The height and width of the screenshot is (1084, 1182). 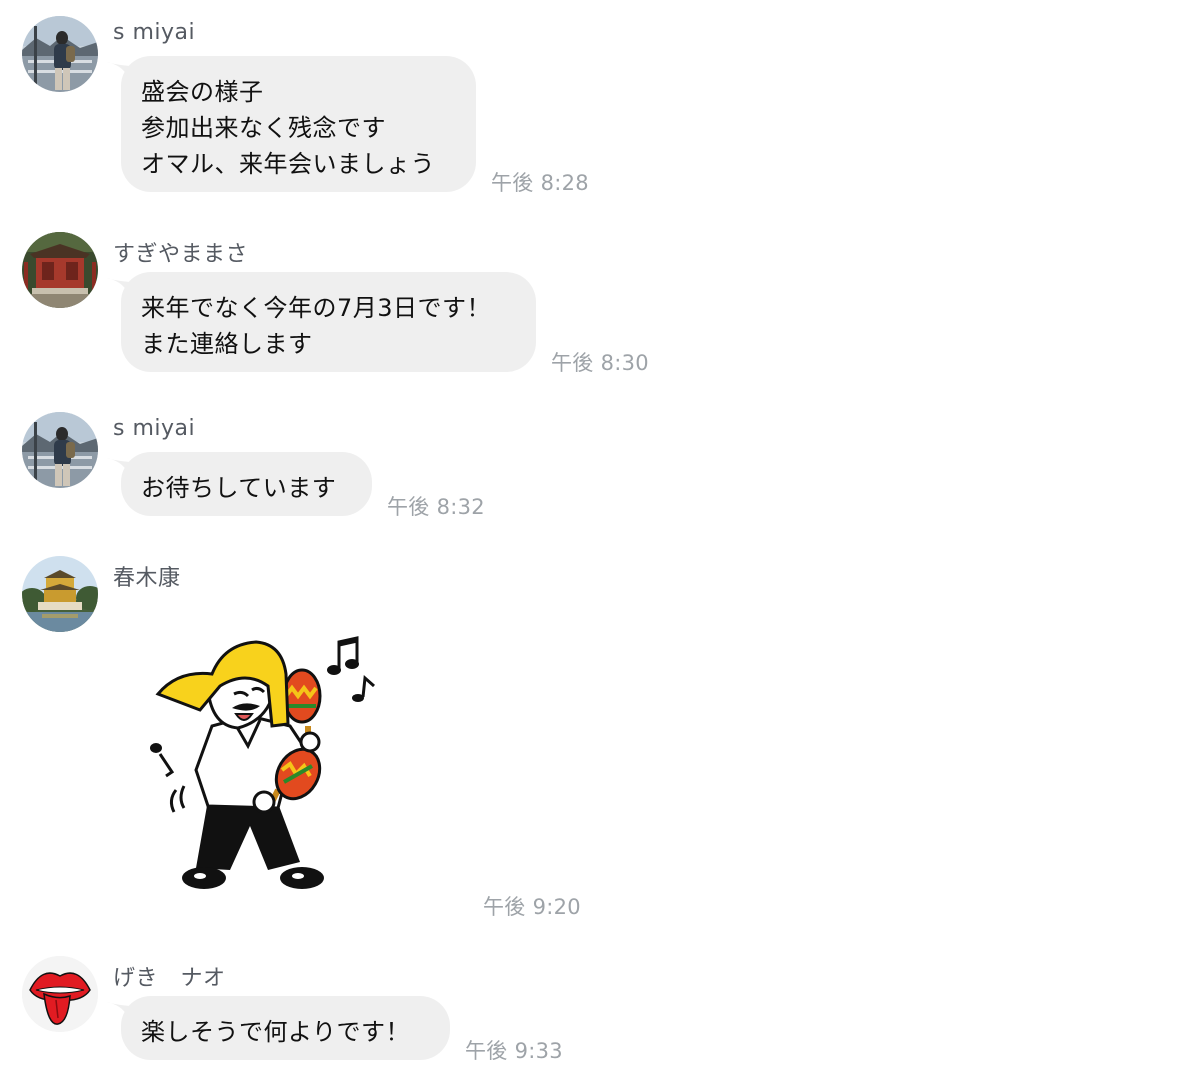 I want to click on sender-name: すぎやままさ, so click(x=181, y=254).